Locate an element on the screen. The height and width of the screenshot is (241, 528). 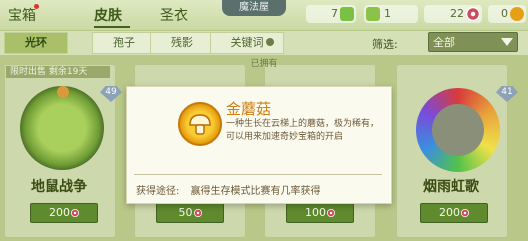
halo-preview-mole-war is located at coordinates (62, 128).